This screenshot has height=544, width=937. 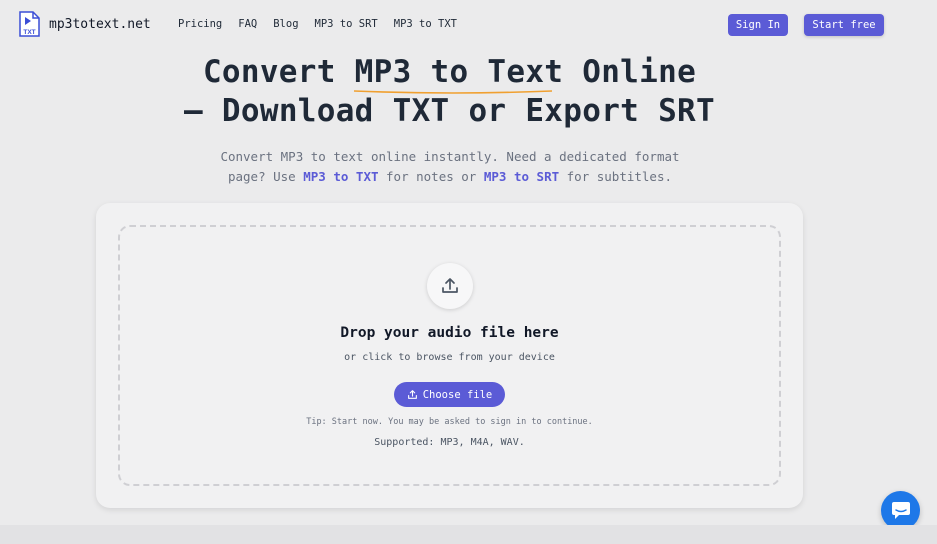 I want to click on nav-item-faq: FAQ, so click(x=247, y=24).